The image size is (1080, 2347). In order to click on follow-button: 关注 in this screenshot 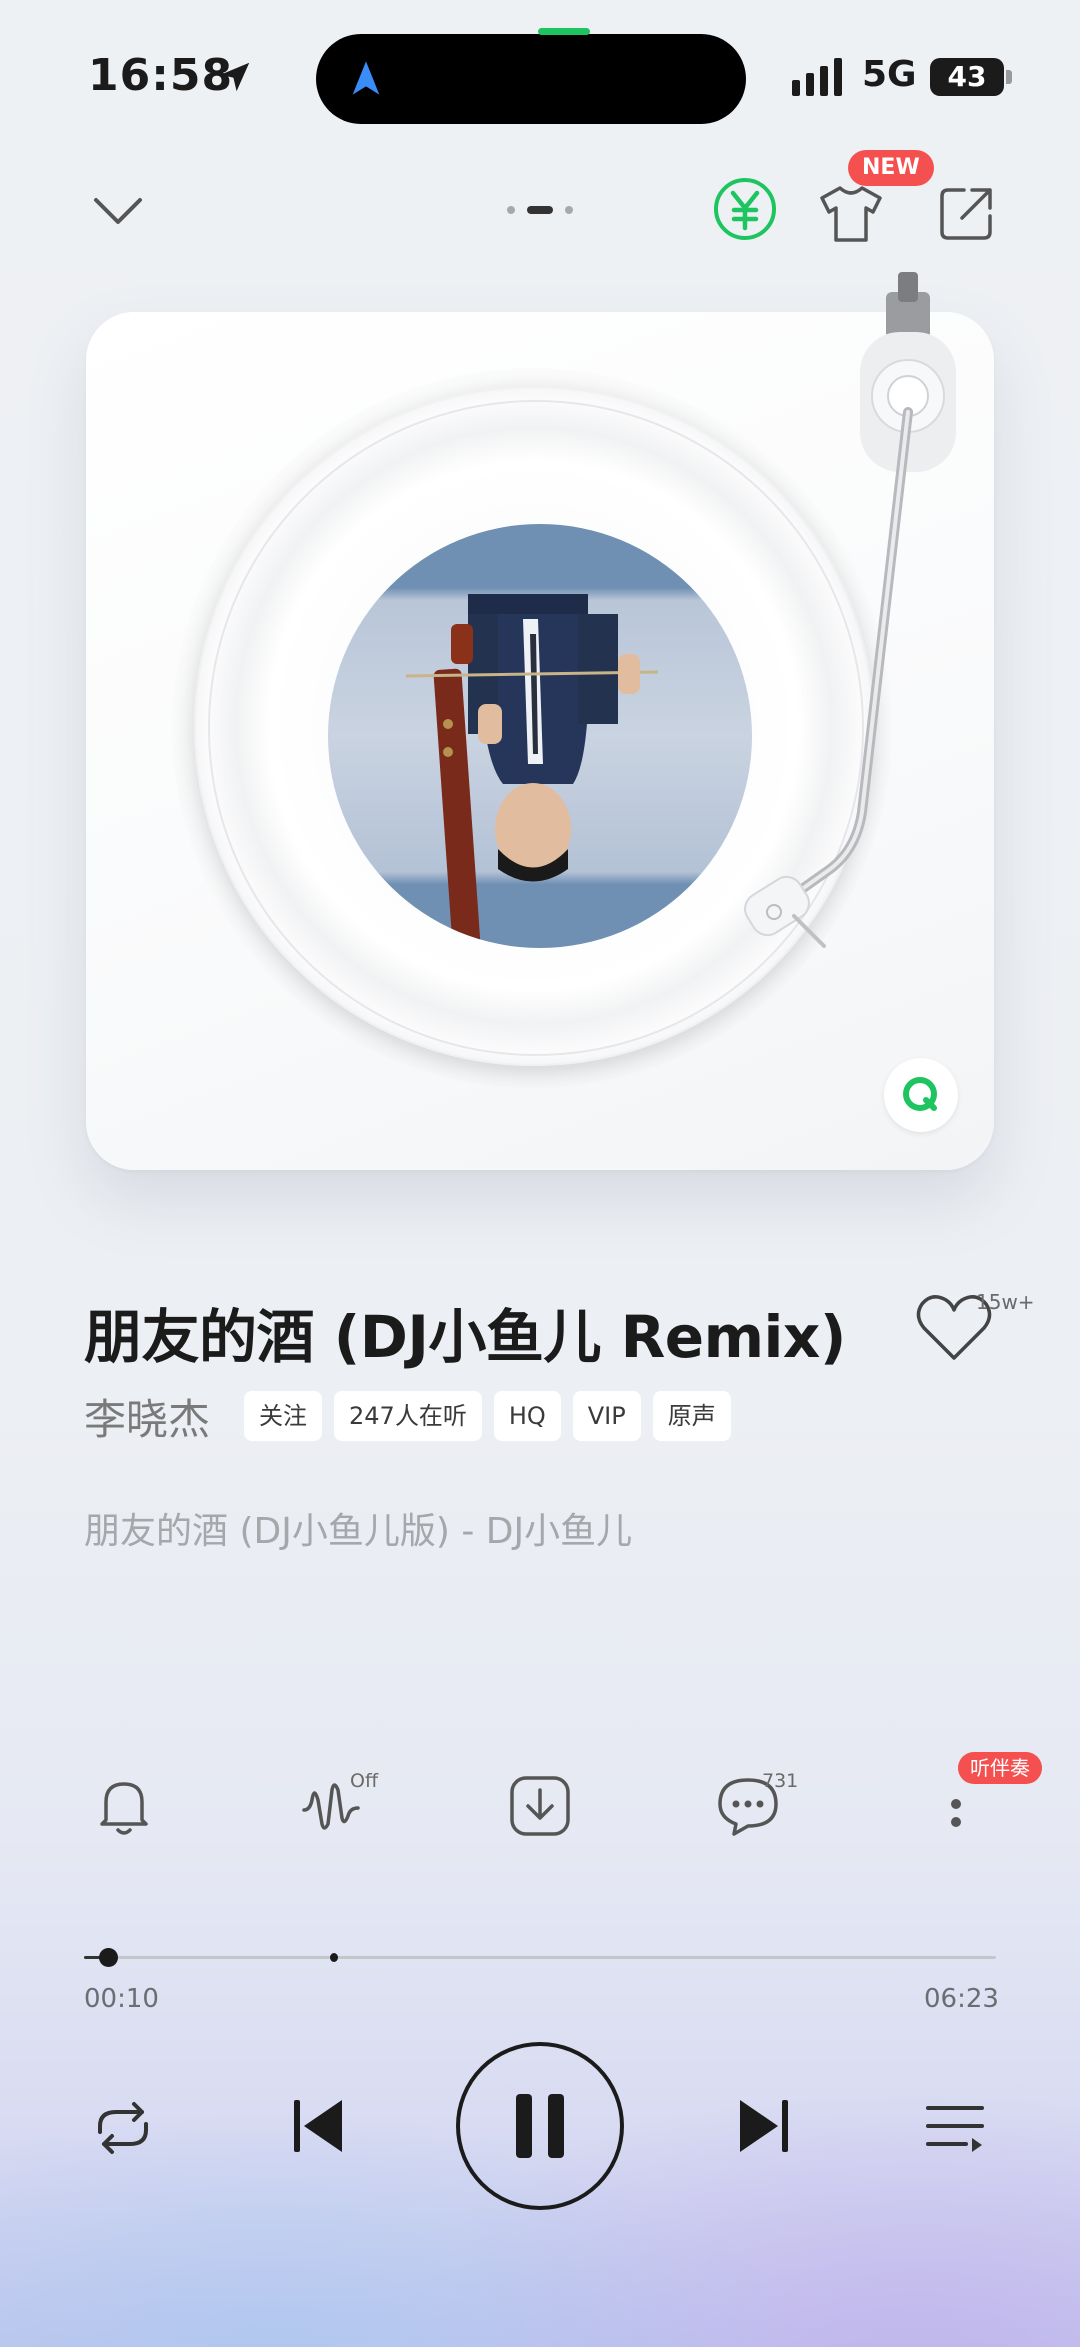, I will do `click(283, 1416)`.